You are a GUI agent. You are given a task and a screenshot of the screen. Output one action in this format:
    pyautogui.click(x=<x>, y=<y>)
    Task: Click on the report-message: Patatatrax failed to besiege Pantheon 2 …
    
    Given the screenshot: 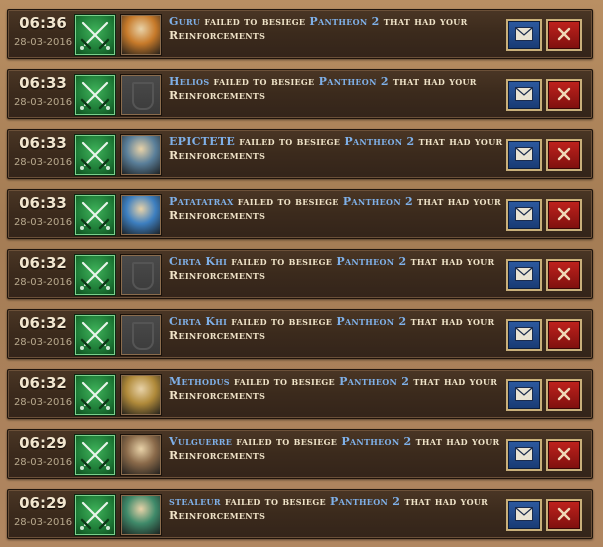 What is the action you would take?
    pyautogui.click(x=336, y=209)
    